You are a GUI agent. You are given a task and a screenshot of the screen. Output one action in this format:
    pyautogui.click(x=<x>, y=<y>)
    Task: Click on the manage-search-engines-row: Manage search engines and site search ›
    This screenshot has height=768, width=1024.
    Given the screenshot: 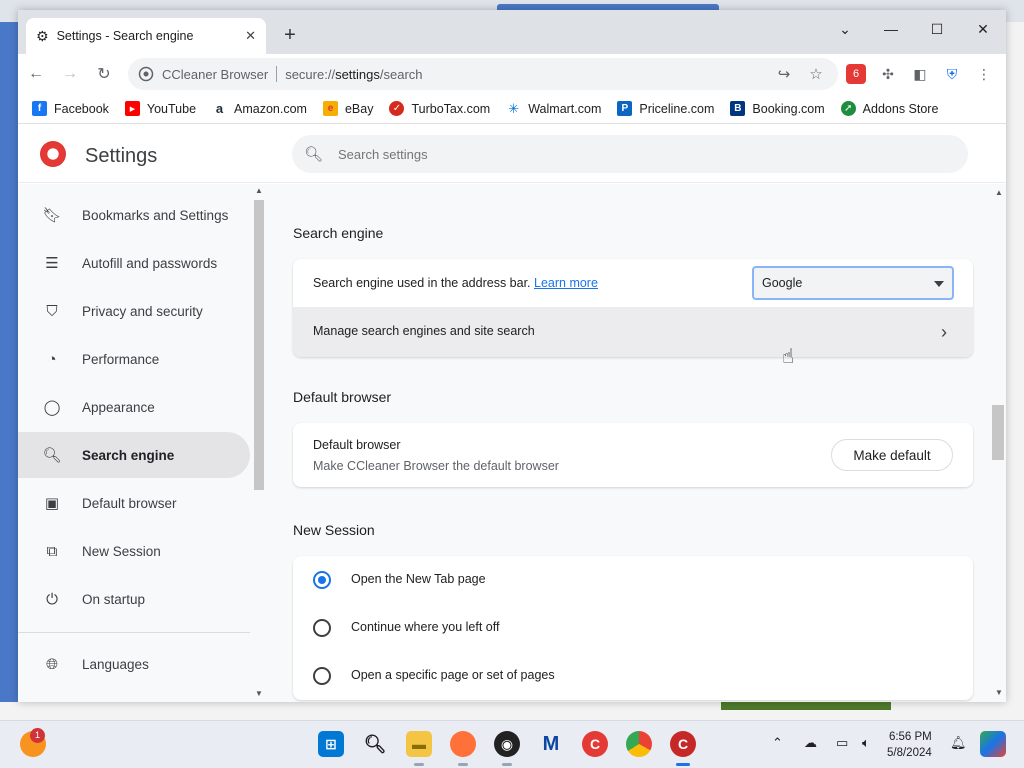 What is the action you would take?
    pyautogui.click(x=633, y=332)
    